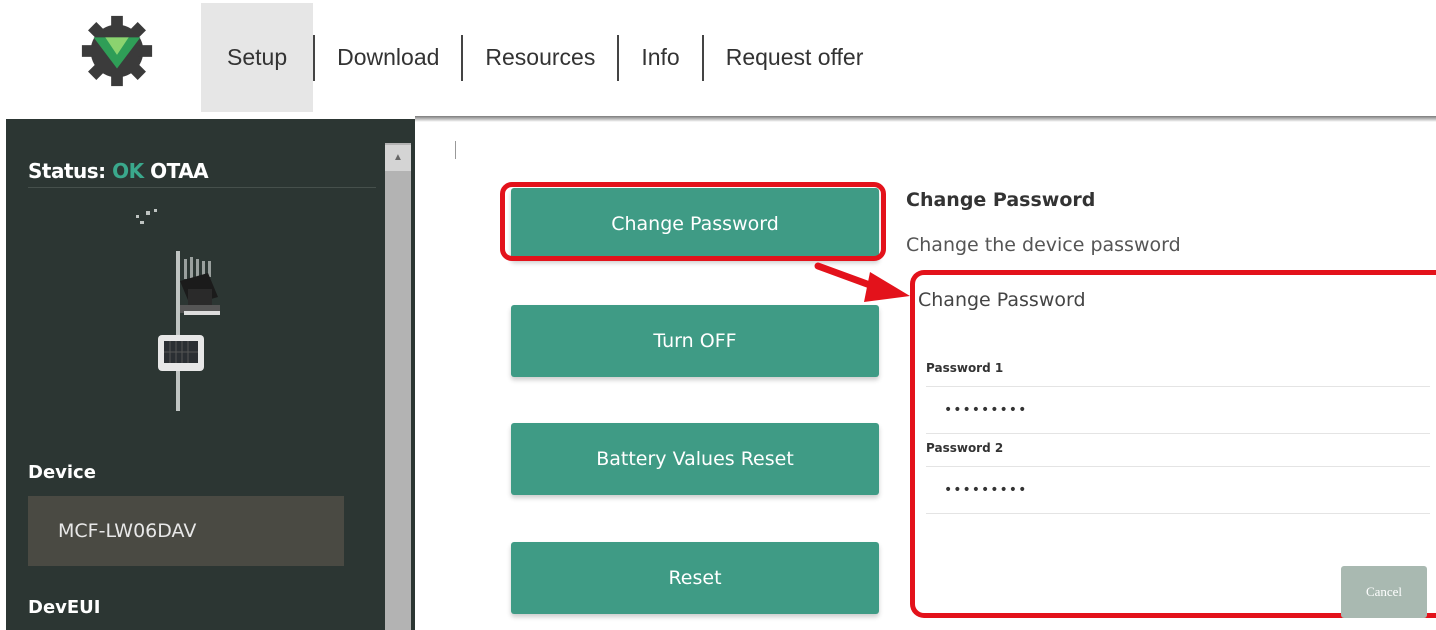 The height and width of the screenshot is (630, 1436). What do you see at coordinates (693, 221) in the screenshot?
I see `highlight-frame` at bounding box center [693, 221].